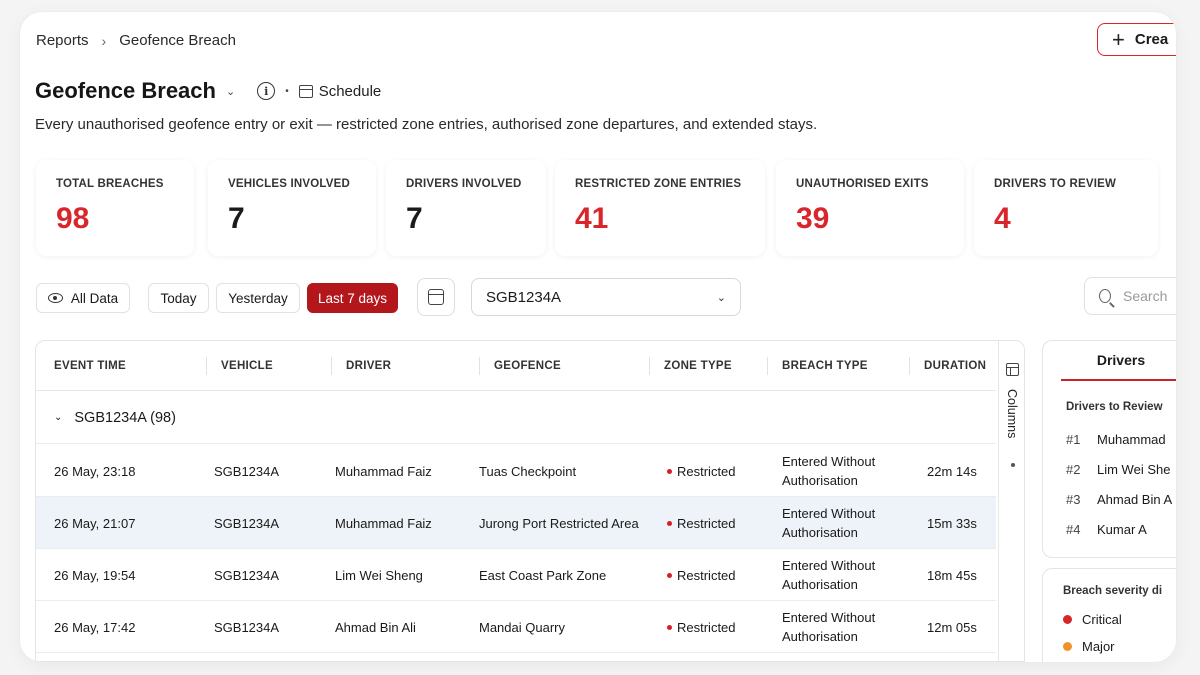 The height and width of the screenshot is (675, 1200). I want to click on yesterday-button: Yesterday, so click(258, 298).